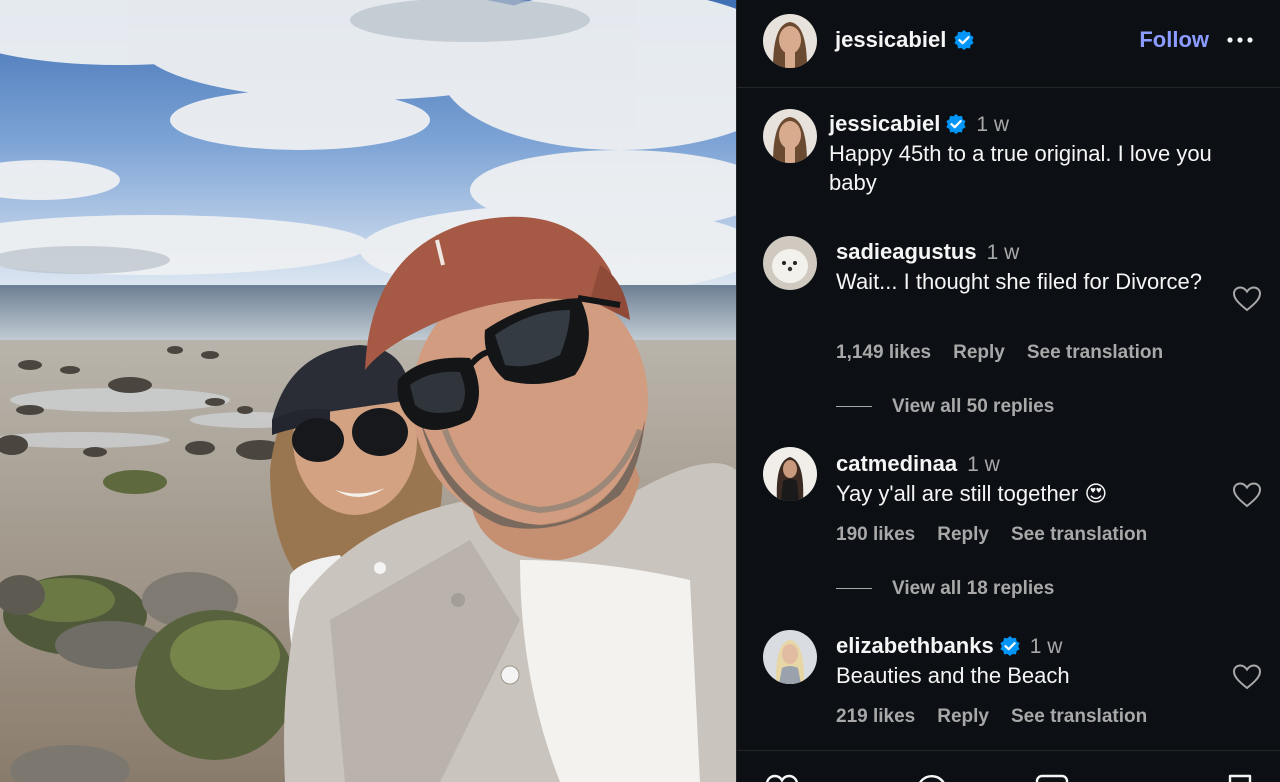  I want to click on author-avatar, so click(790, 41).